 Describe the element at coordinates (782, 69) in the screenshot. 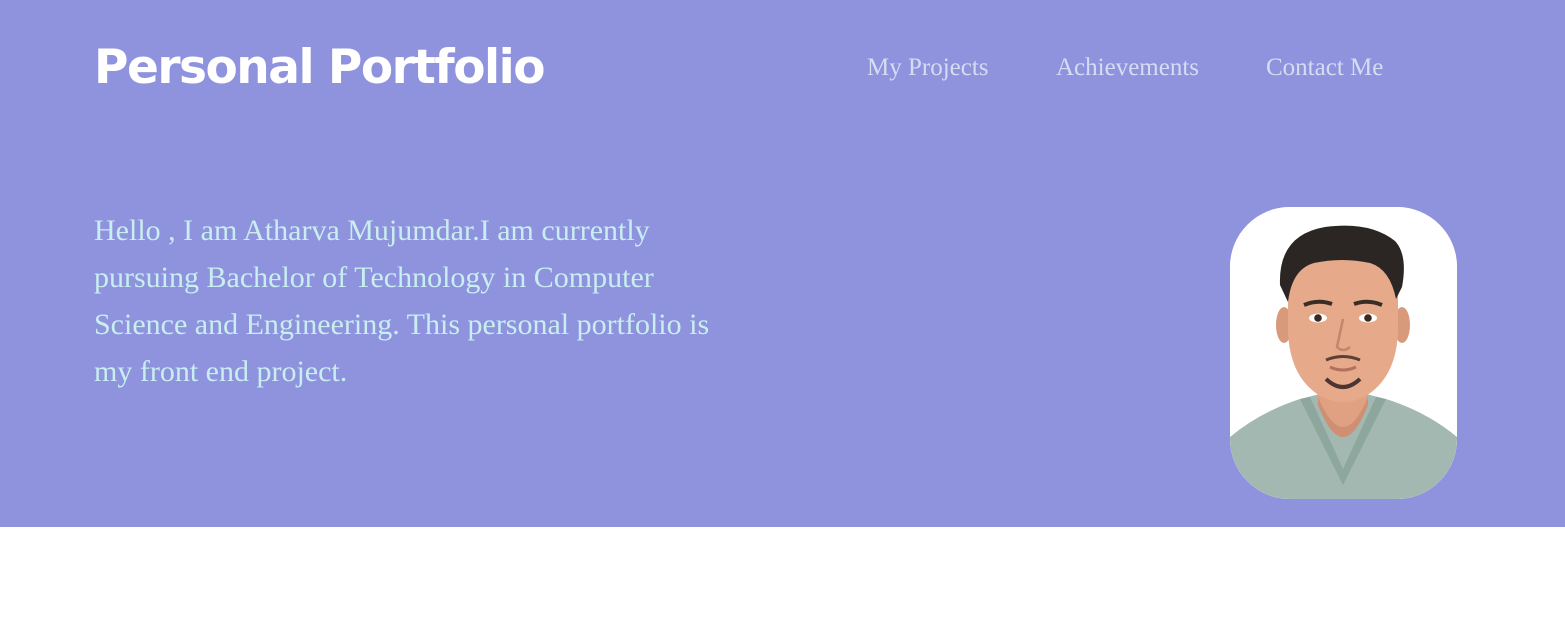

I see `main-nav: My Projects Achievements Contact Me` at that location.